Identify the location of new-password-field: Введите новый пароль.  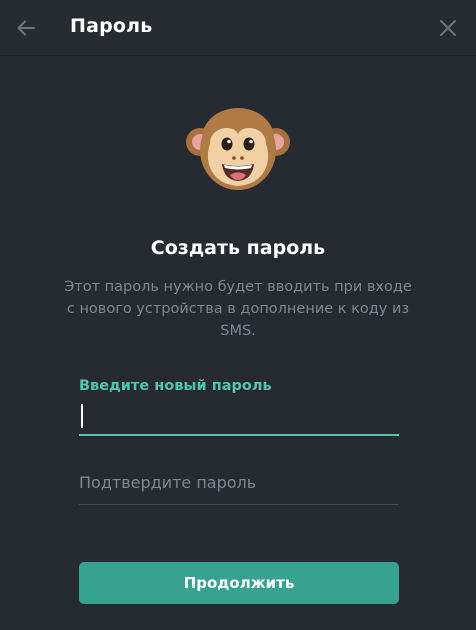
(239, 408).